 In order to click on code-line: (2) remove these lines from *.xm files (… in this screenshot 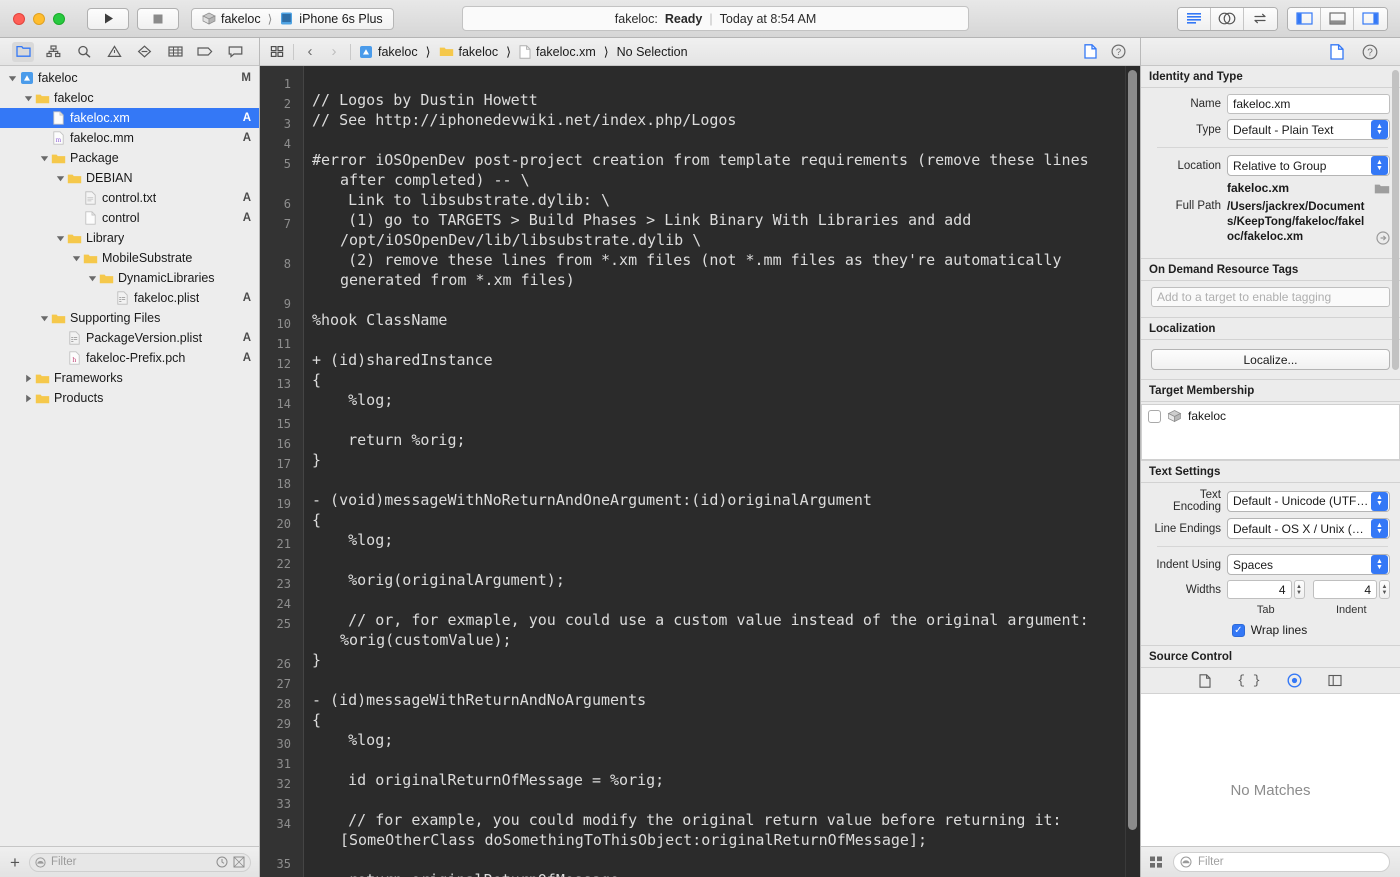, I will do `click(691, 270)`.